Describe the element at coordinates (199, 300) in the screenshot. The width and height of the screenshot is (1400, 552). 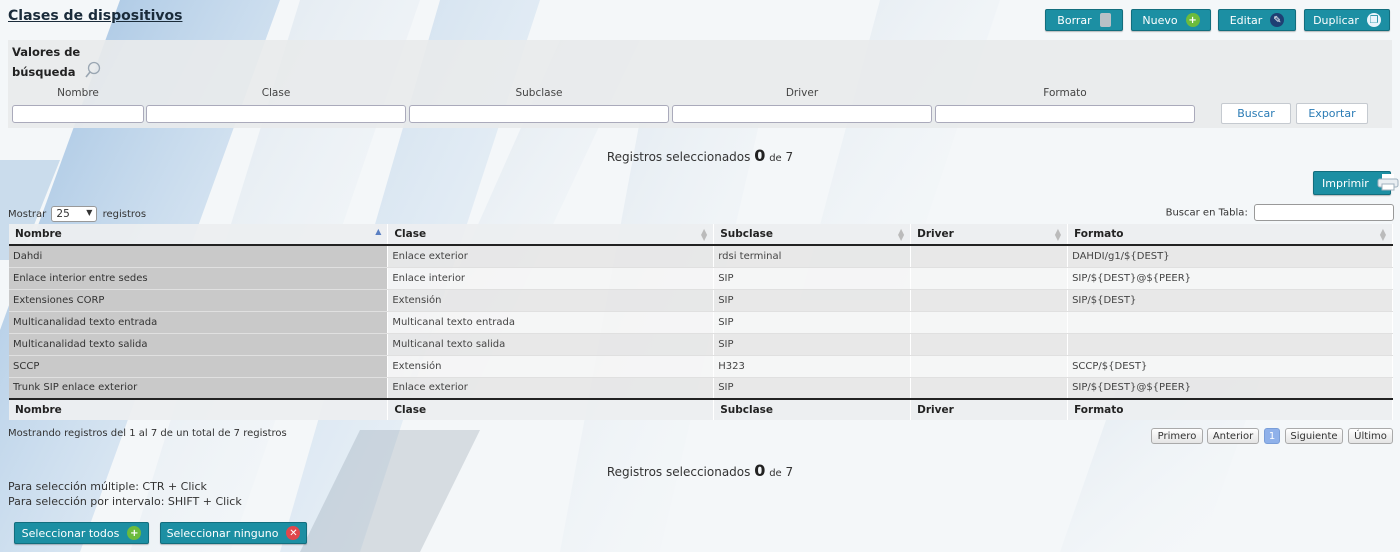
I see `cell-nombre: Extensiones CORP` at that location.